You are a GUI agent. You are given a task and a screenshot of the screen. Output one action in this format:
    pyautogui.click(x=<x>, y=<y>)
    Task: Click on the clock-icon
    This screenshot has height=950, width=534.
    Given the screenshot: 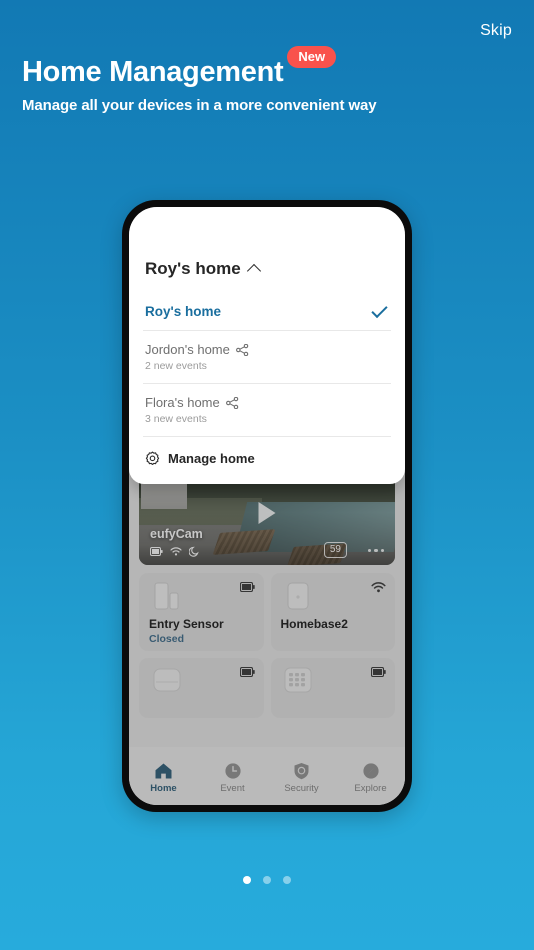 What is the action you would take?
    pyautogui.click(x=232, y=771)
    